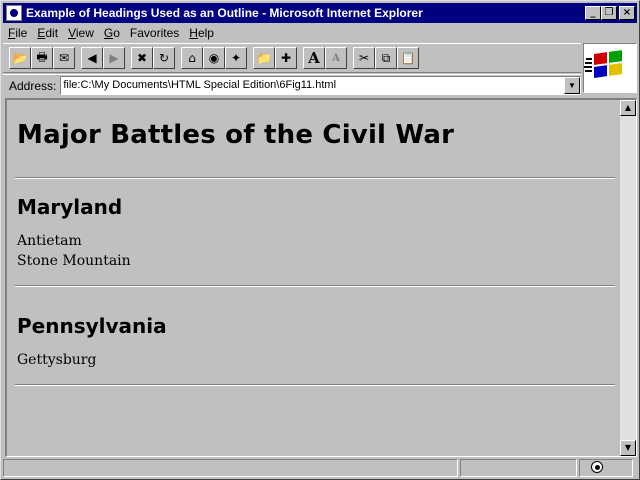  Describe the element at coordinates (92, 58) in the screenshot. I see `back-icon: ◀` at that location.